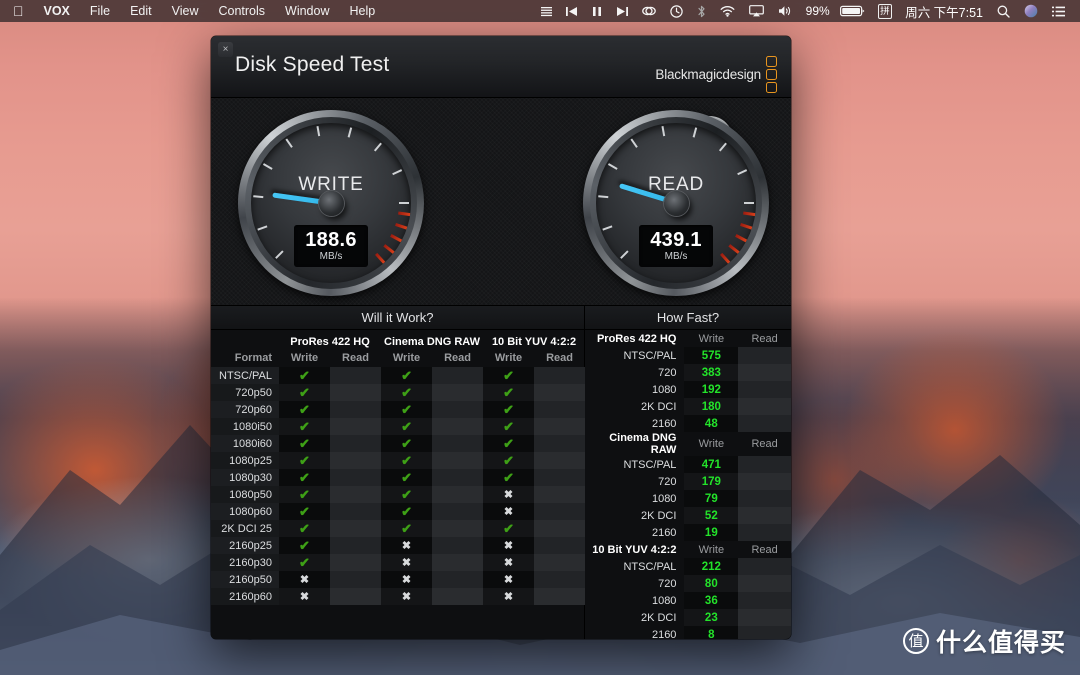 Image resolution: width=1080 pixels, height=675 pixels. What do you see at coordinates (572, 11) in the screenshot?
I see `previous-track-icon` at bounding box center [572, 11].